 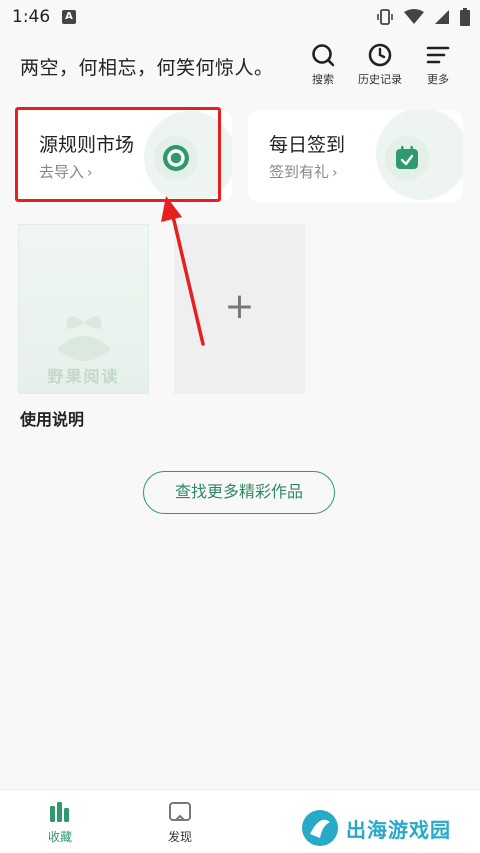 I want to click on menu-icon, so click(x=438, y=55).